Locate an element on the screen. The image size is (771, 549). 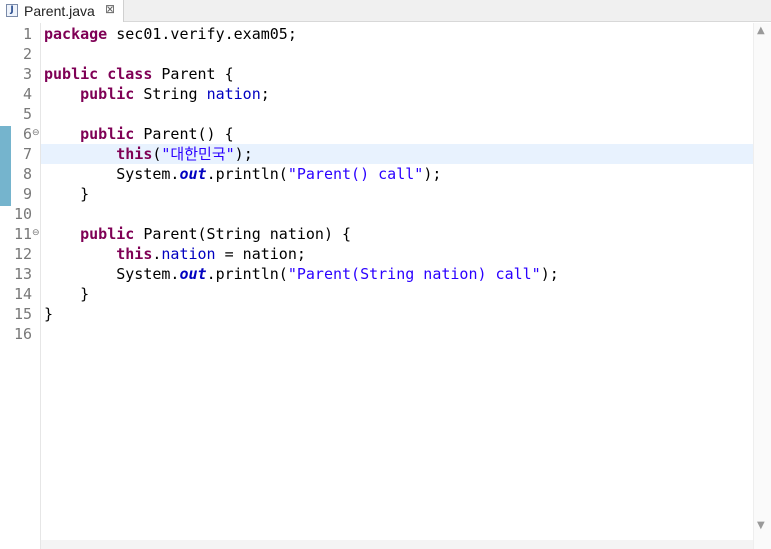
code-line: 6 ⊖ public Parent() { is located at coordinates (385, 134).